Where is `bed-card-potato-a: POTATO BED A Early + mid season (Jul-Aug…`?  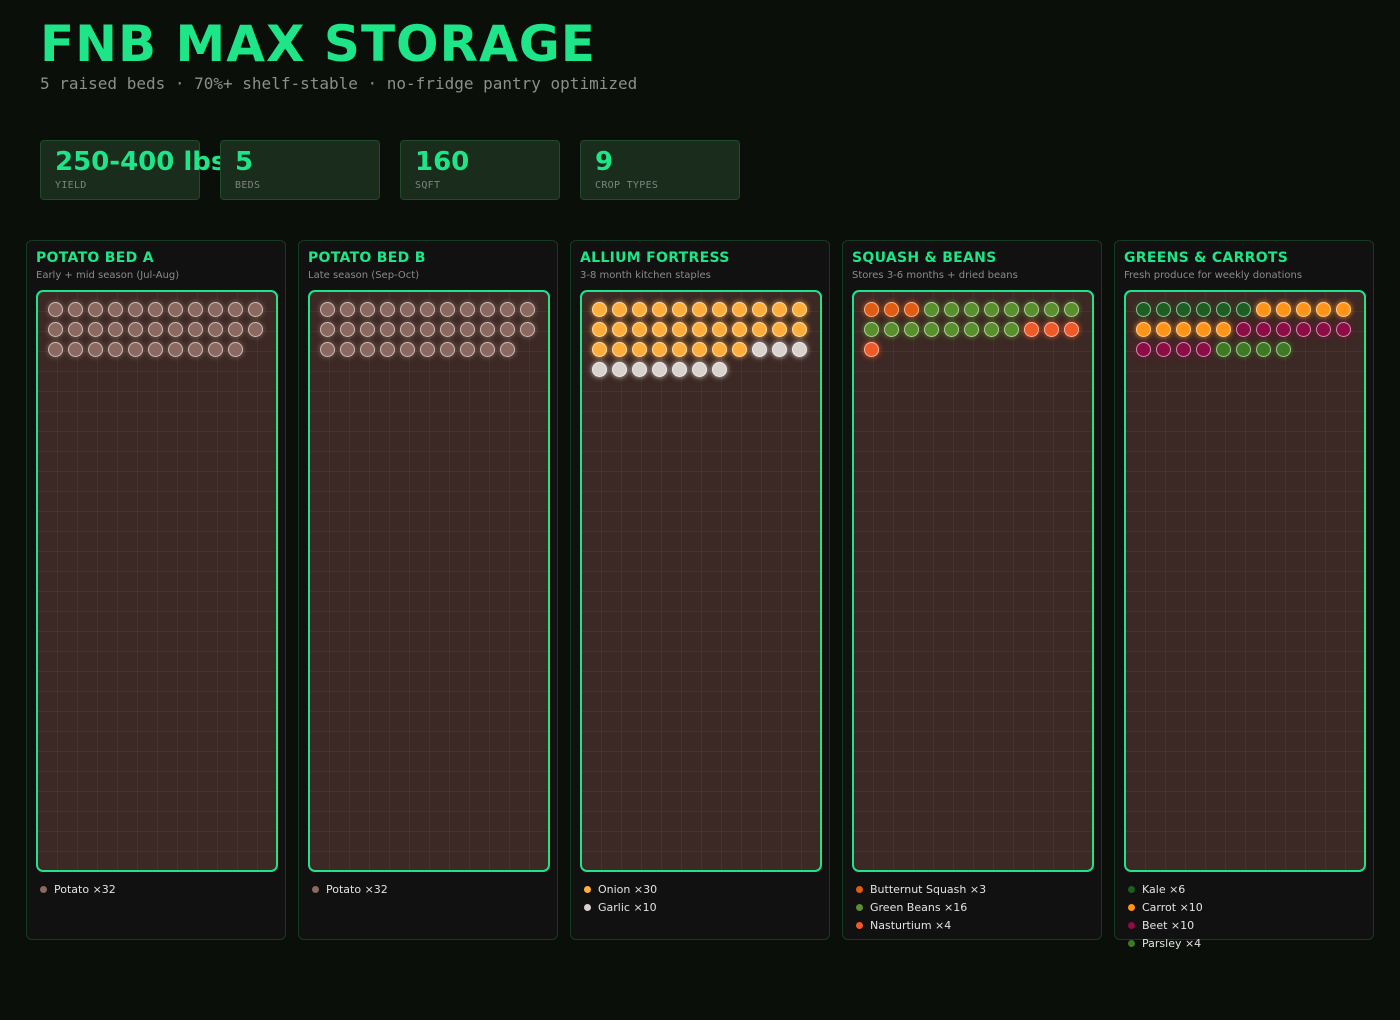 bed-card-potato-a: POTATO BED A Early + mid season (Jul-Aug… is located at coordinates (156, 590).